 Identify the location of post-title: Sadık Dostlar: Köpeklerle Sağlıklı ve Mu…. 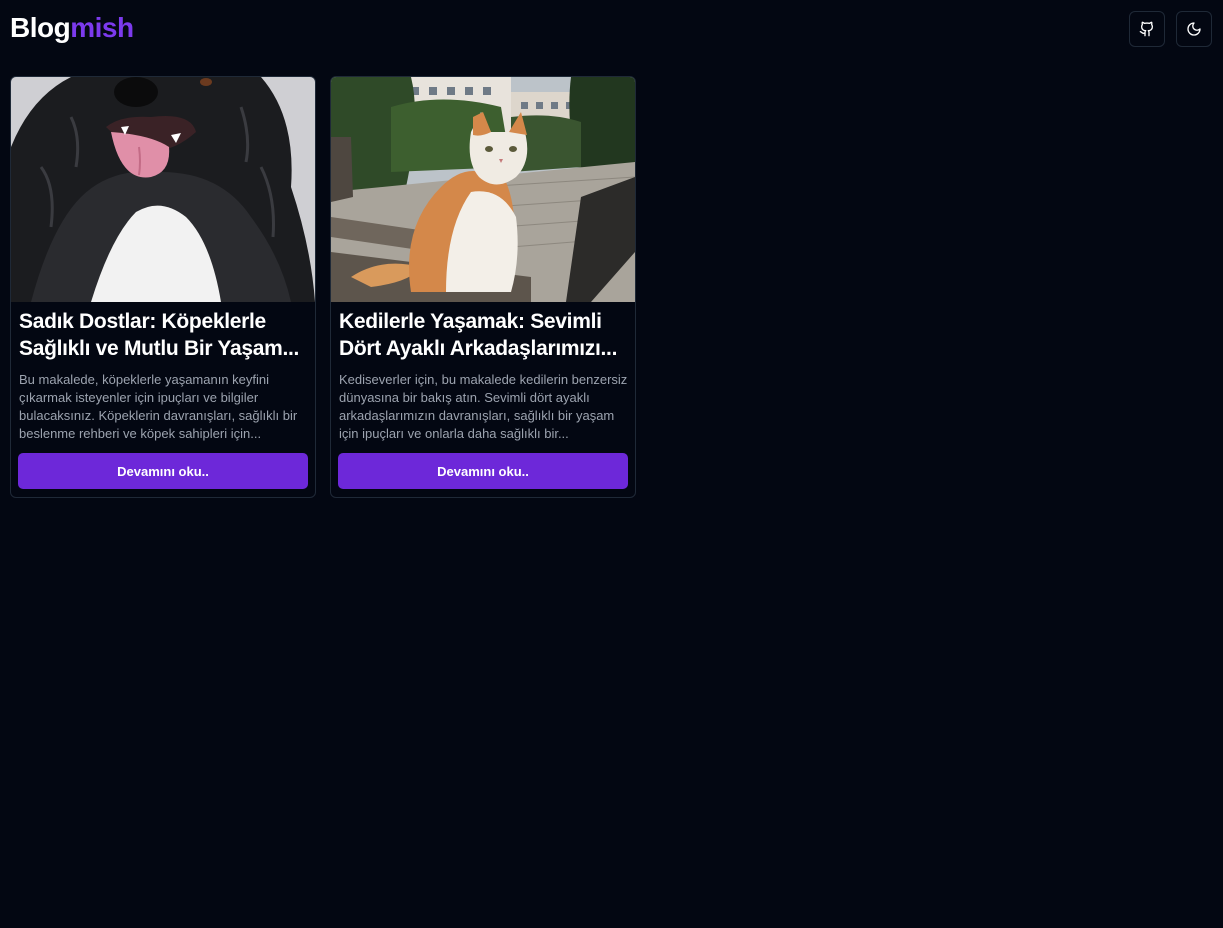
(164, 335).